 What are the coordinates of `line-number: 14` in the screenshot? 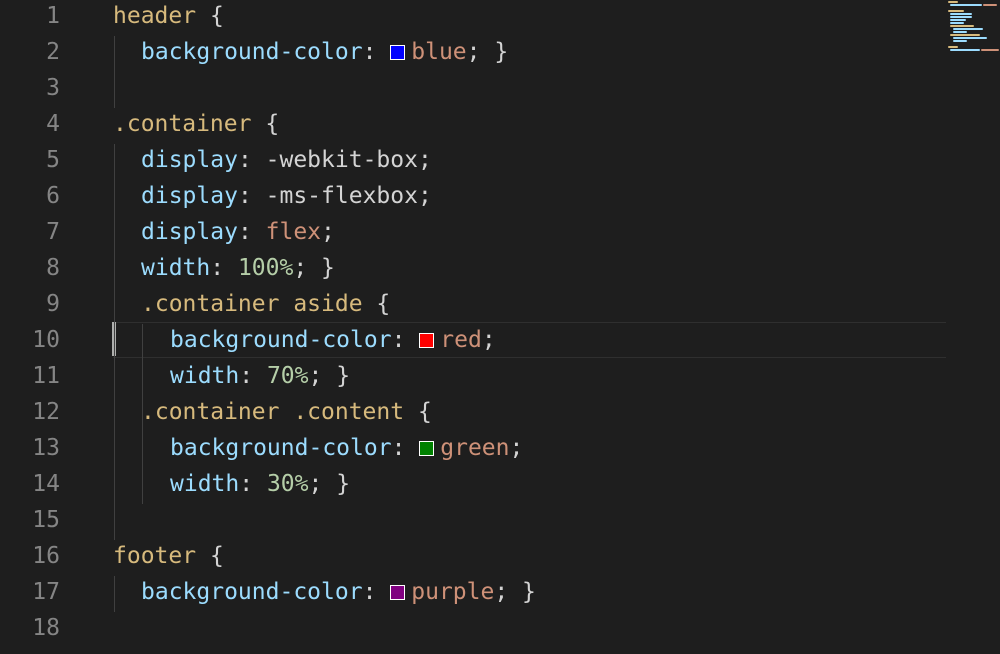 It's located at (46, 484).